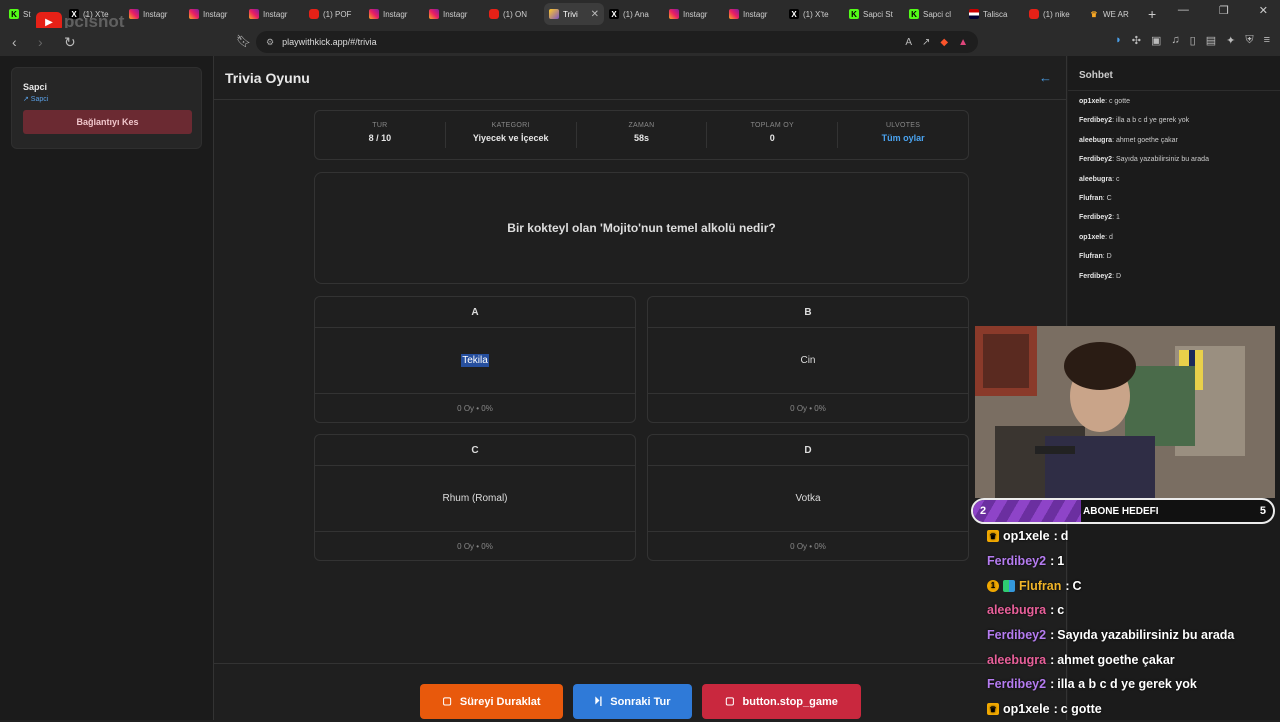 The width and height of the screenshot is (1280, 722). I want to click on chat-text: Sayıda yazabilirsiniz bu arada, so click(1162, 160).